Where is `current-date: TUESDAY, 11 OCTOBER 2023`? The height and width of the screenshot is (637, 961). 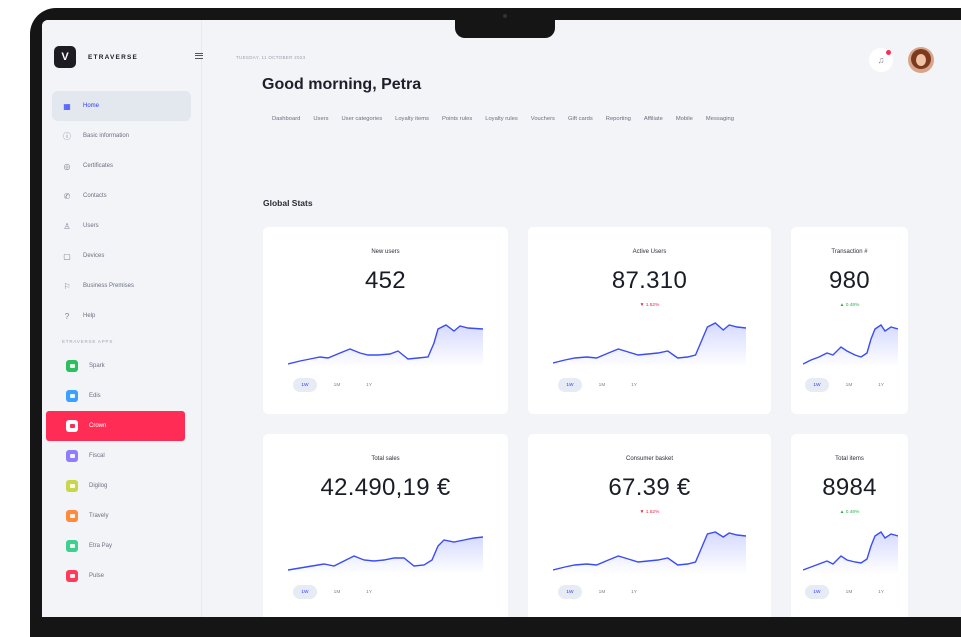
current-date: TUESDAY, 11 OCTOBER 2023 is located at coordinates (271, 57).